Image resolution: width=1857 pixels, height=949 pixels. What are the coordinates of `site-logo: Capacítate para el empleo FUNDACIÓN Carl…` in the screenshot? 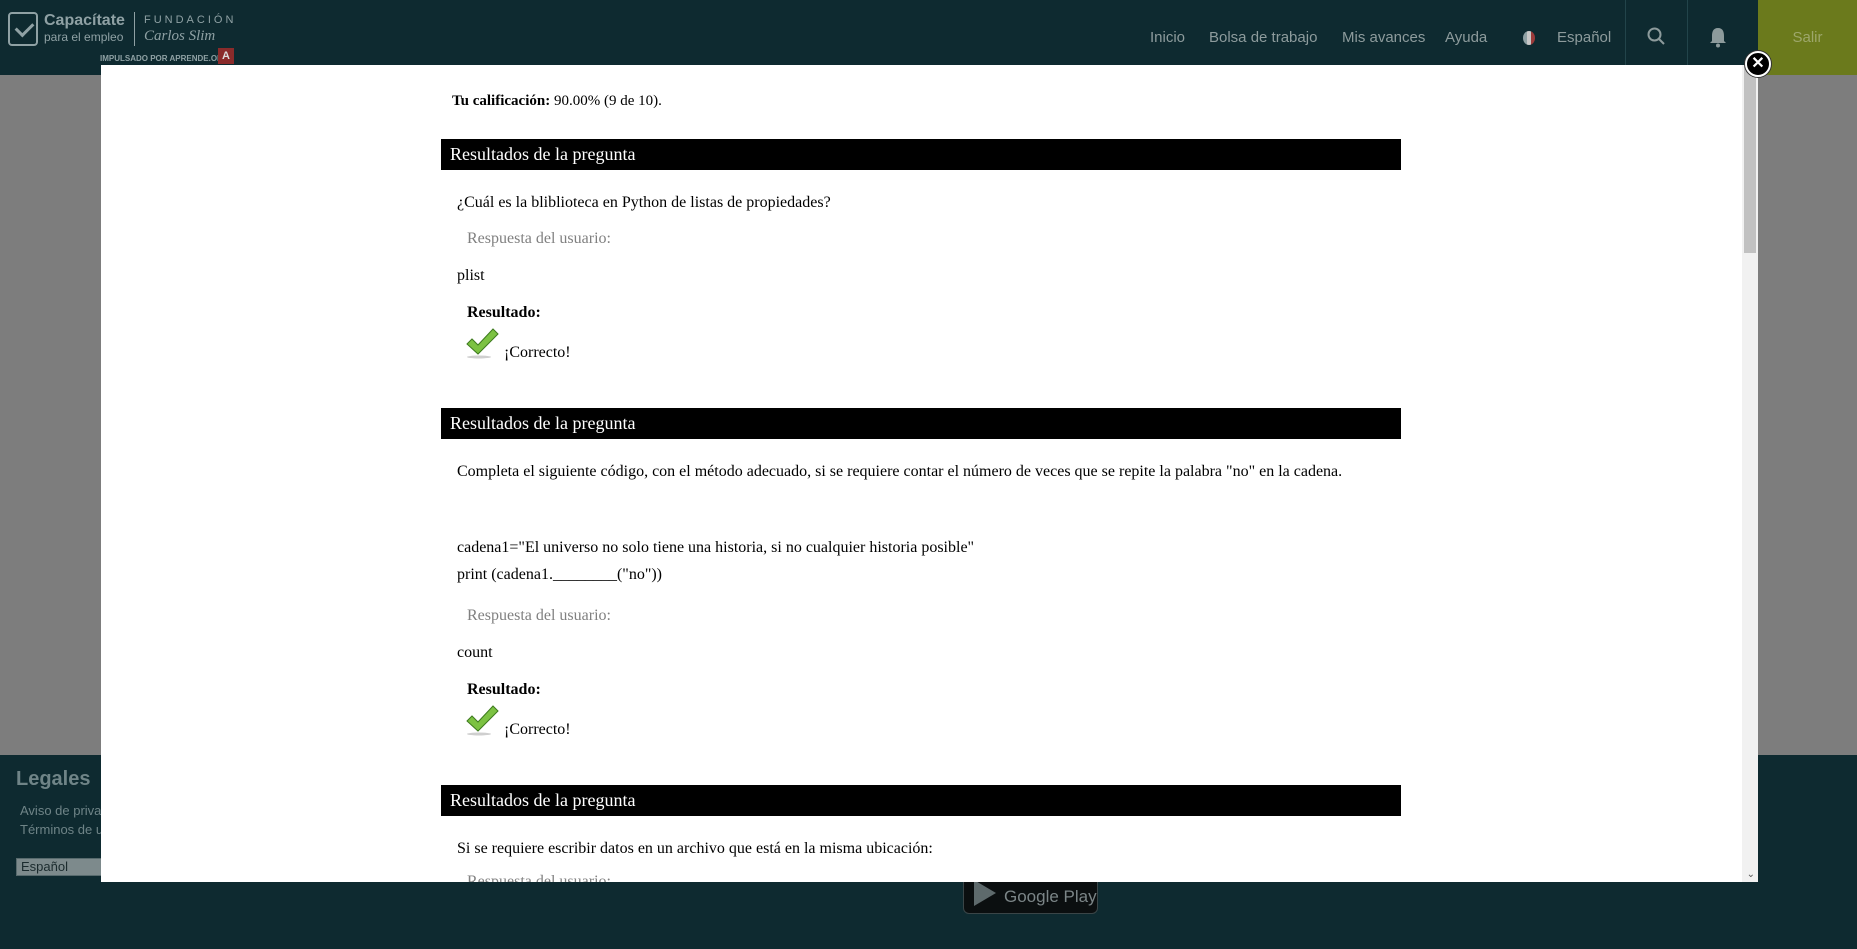 It's located at (123, 38).